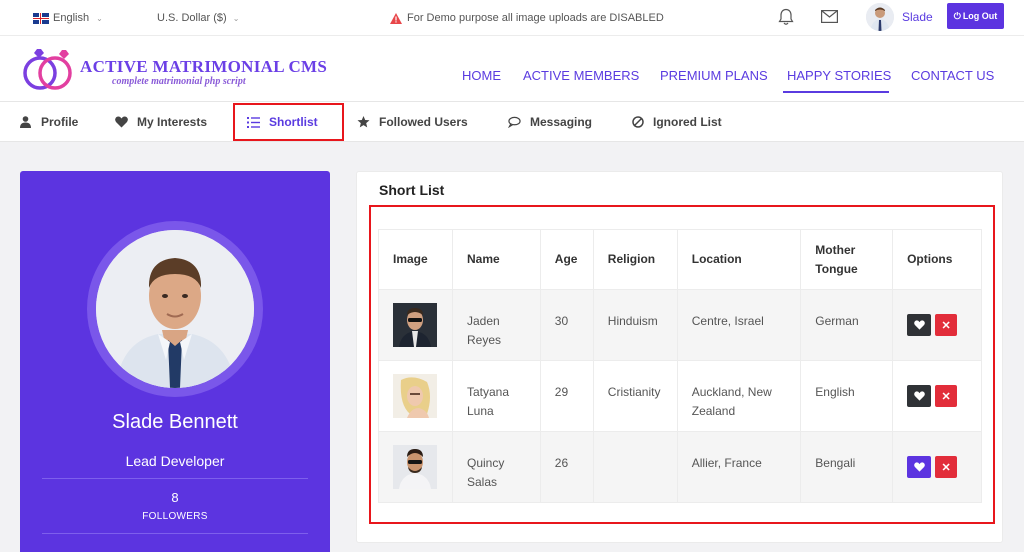 This screenshot has height=552, width=1024. What do you see at coordinates (175, 461) in the screenshot?
I see `profile-role: Lead Developer` at bounding box center [175, 461].